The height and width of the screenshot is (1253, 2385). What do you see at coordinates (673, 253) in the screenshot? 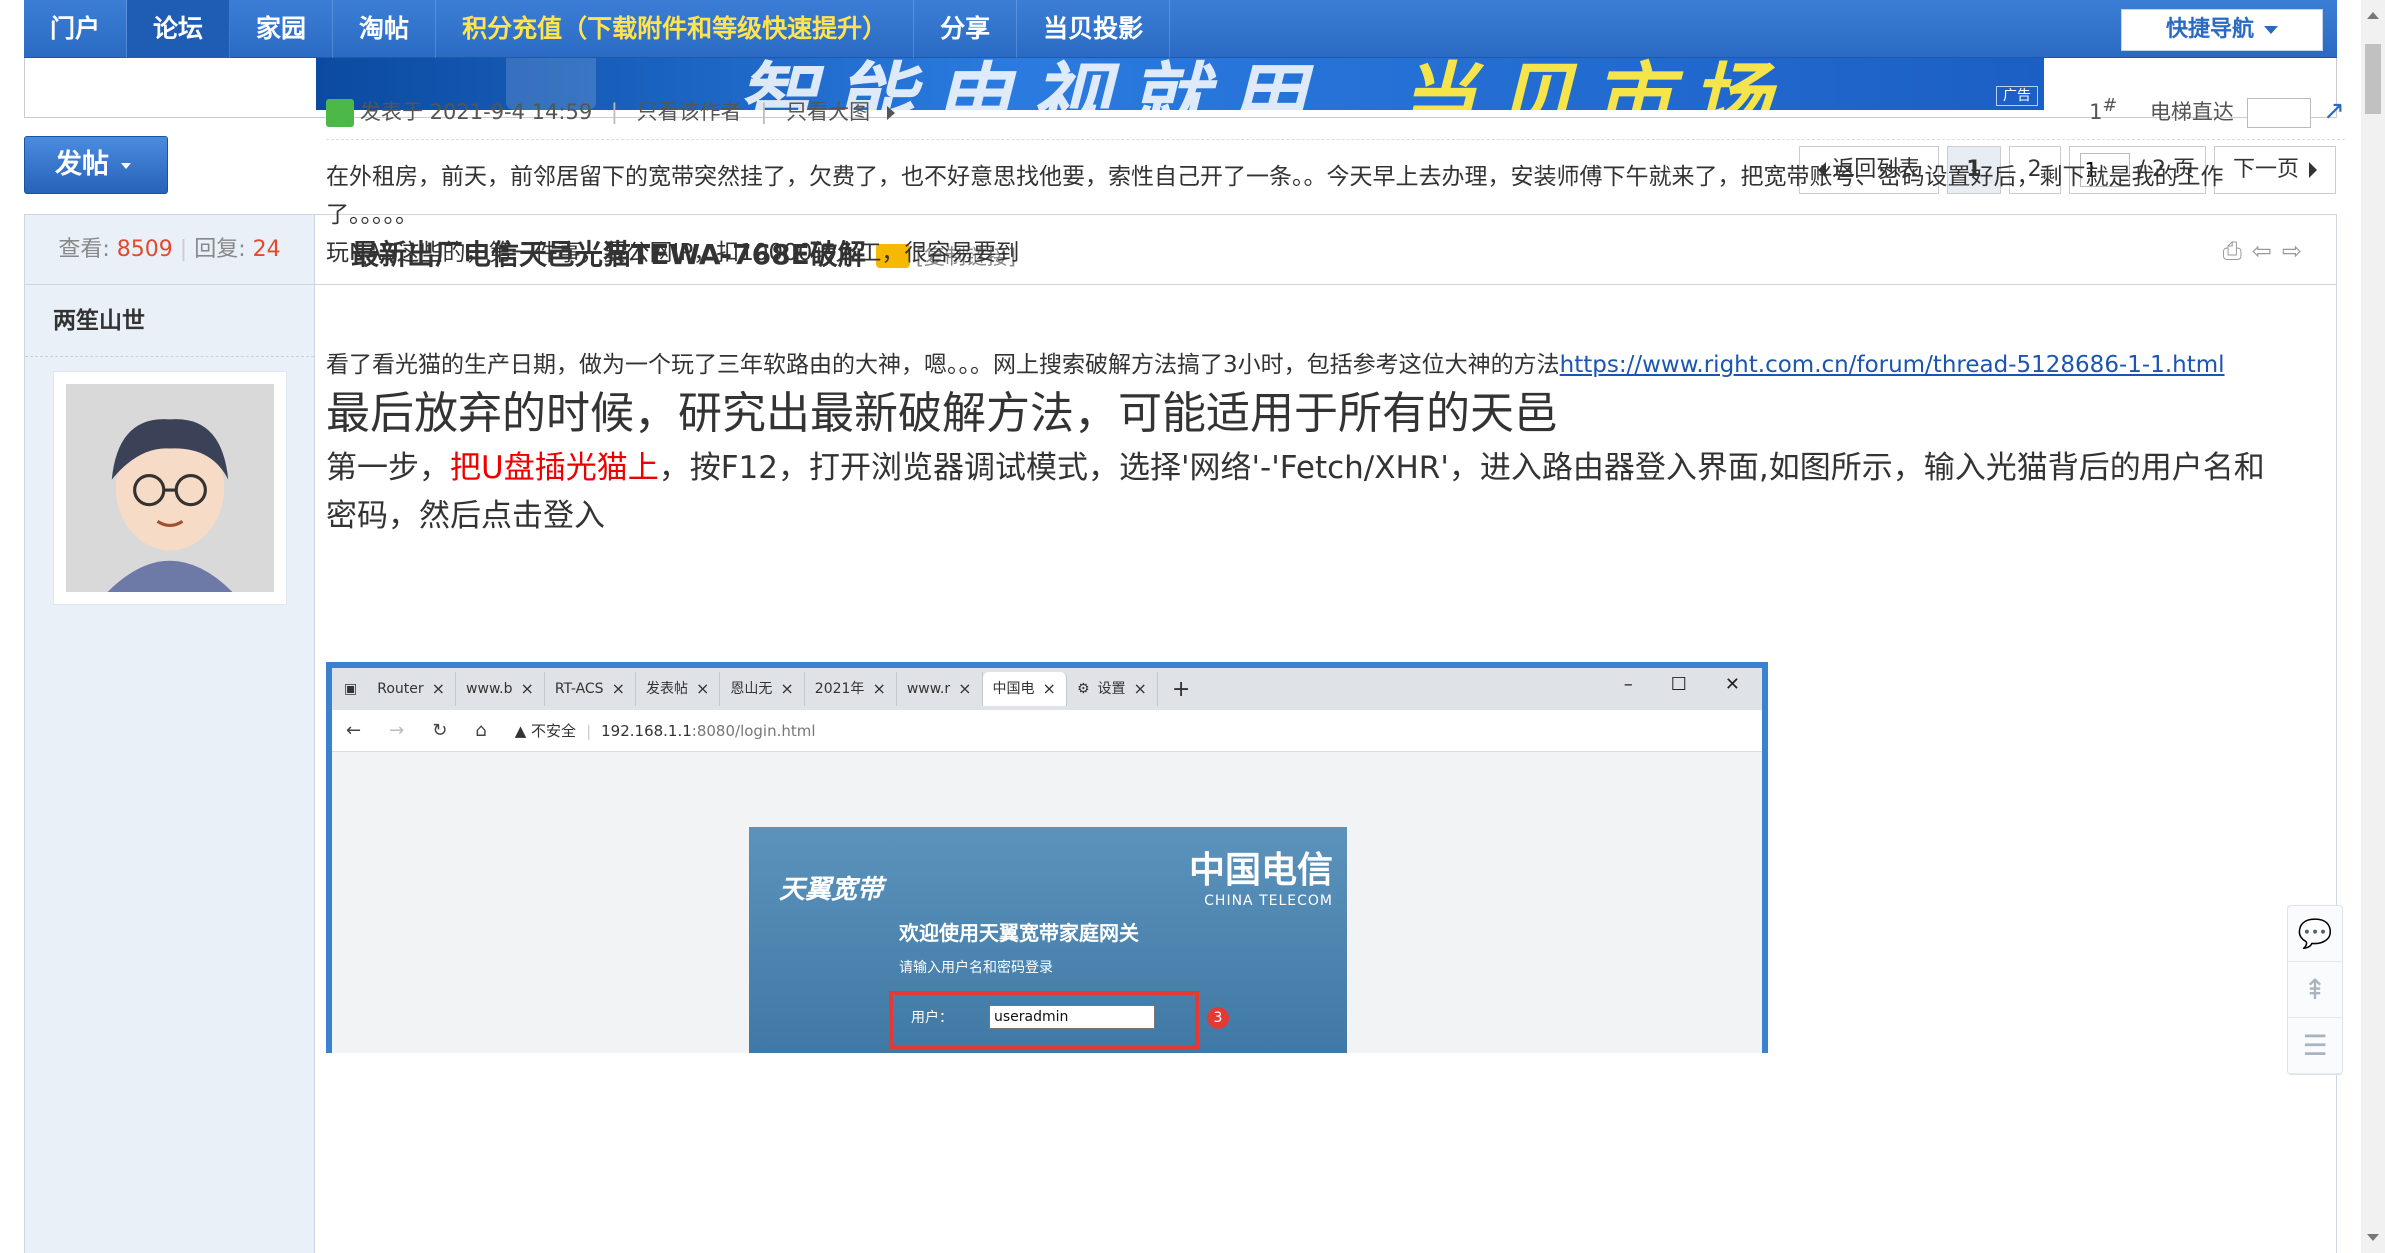
I see `post-paragraph: 玩NAS这些的，第一件事，要公网IP，扣10000转人工，很容易要到` at bounding box center [673, 253].